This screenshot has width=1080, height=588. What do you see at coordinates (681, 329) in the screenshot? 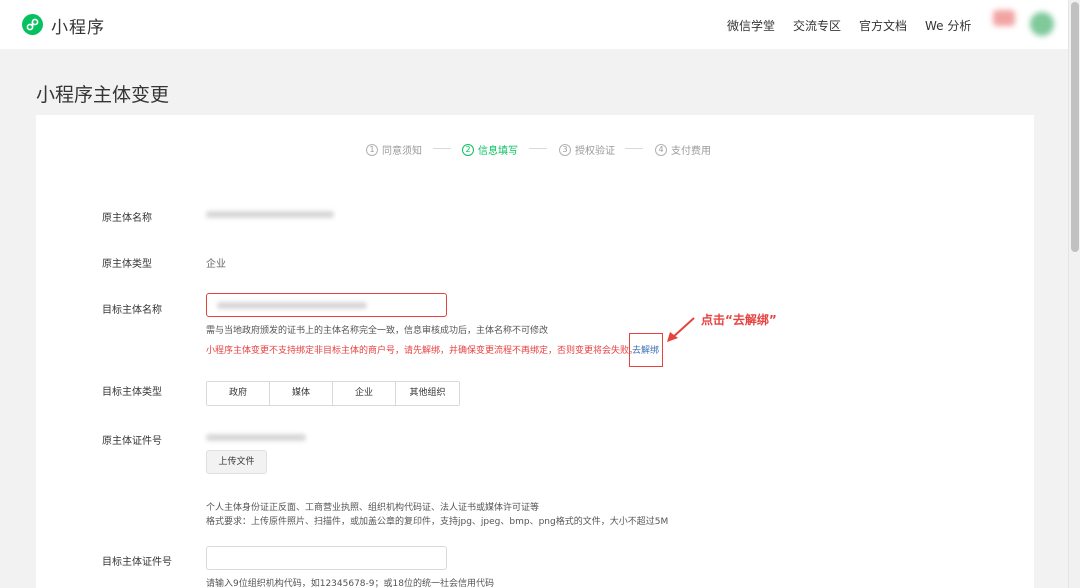
I see `callout-arrow-icon` at bounding box center [681, 329].